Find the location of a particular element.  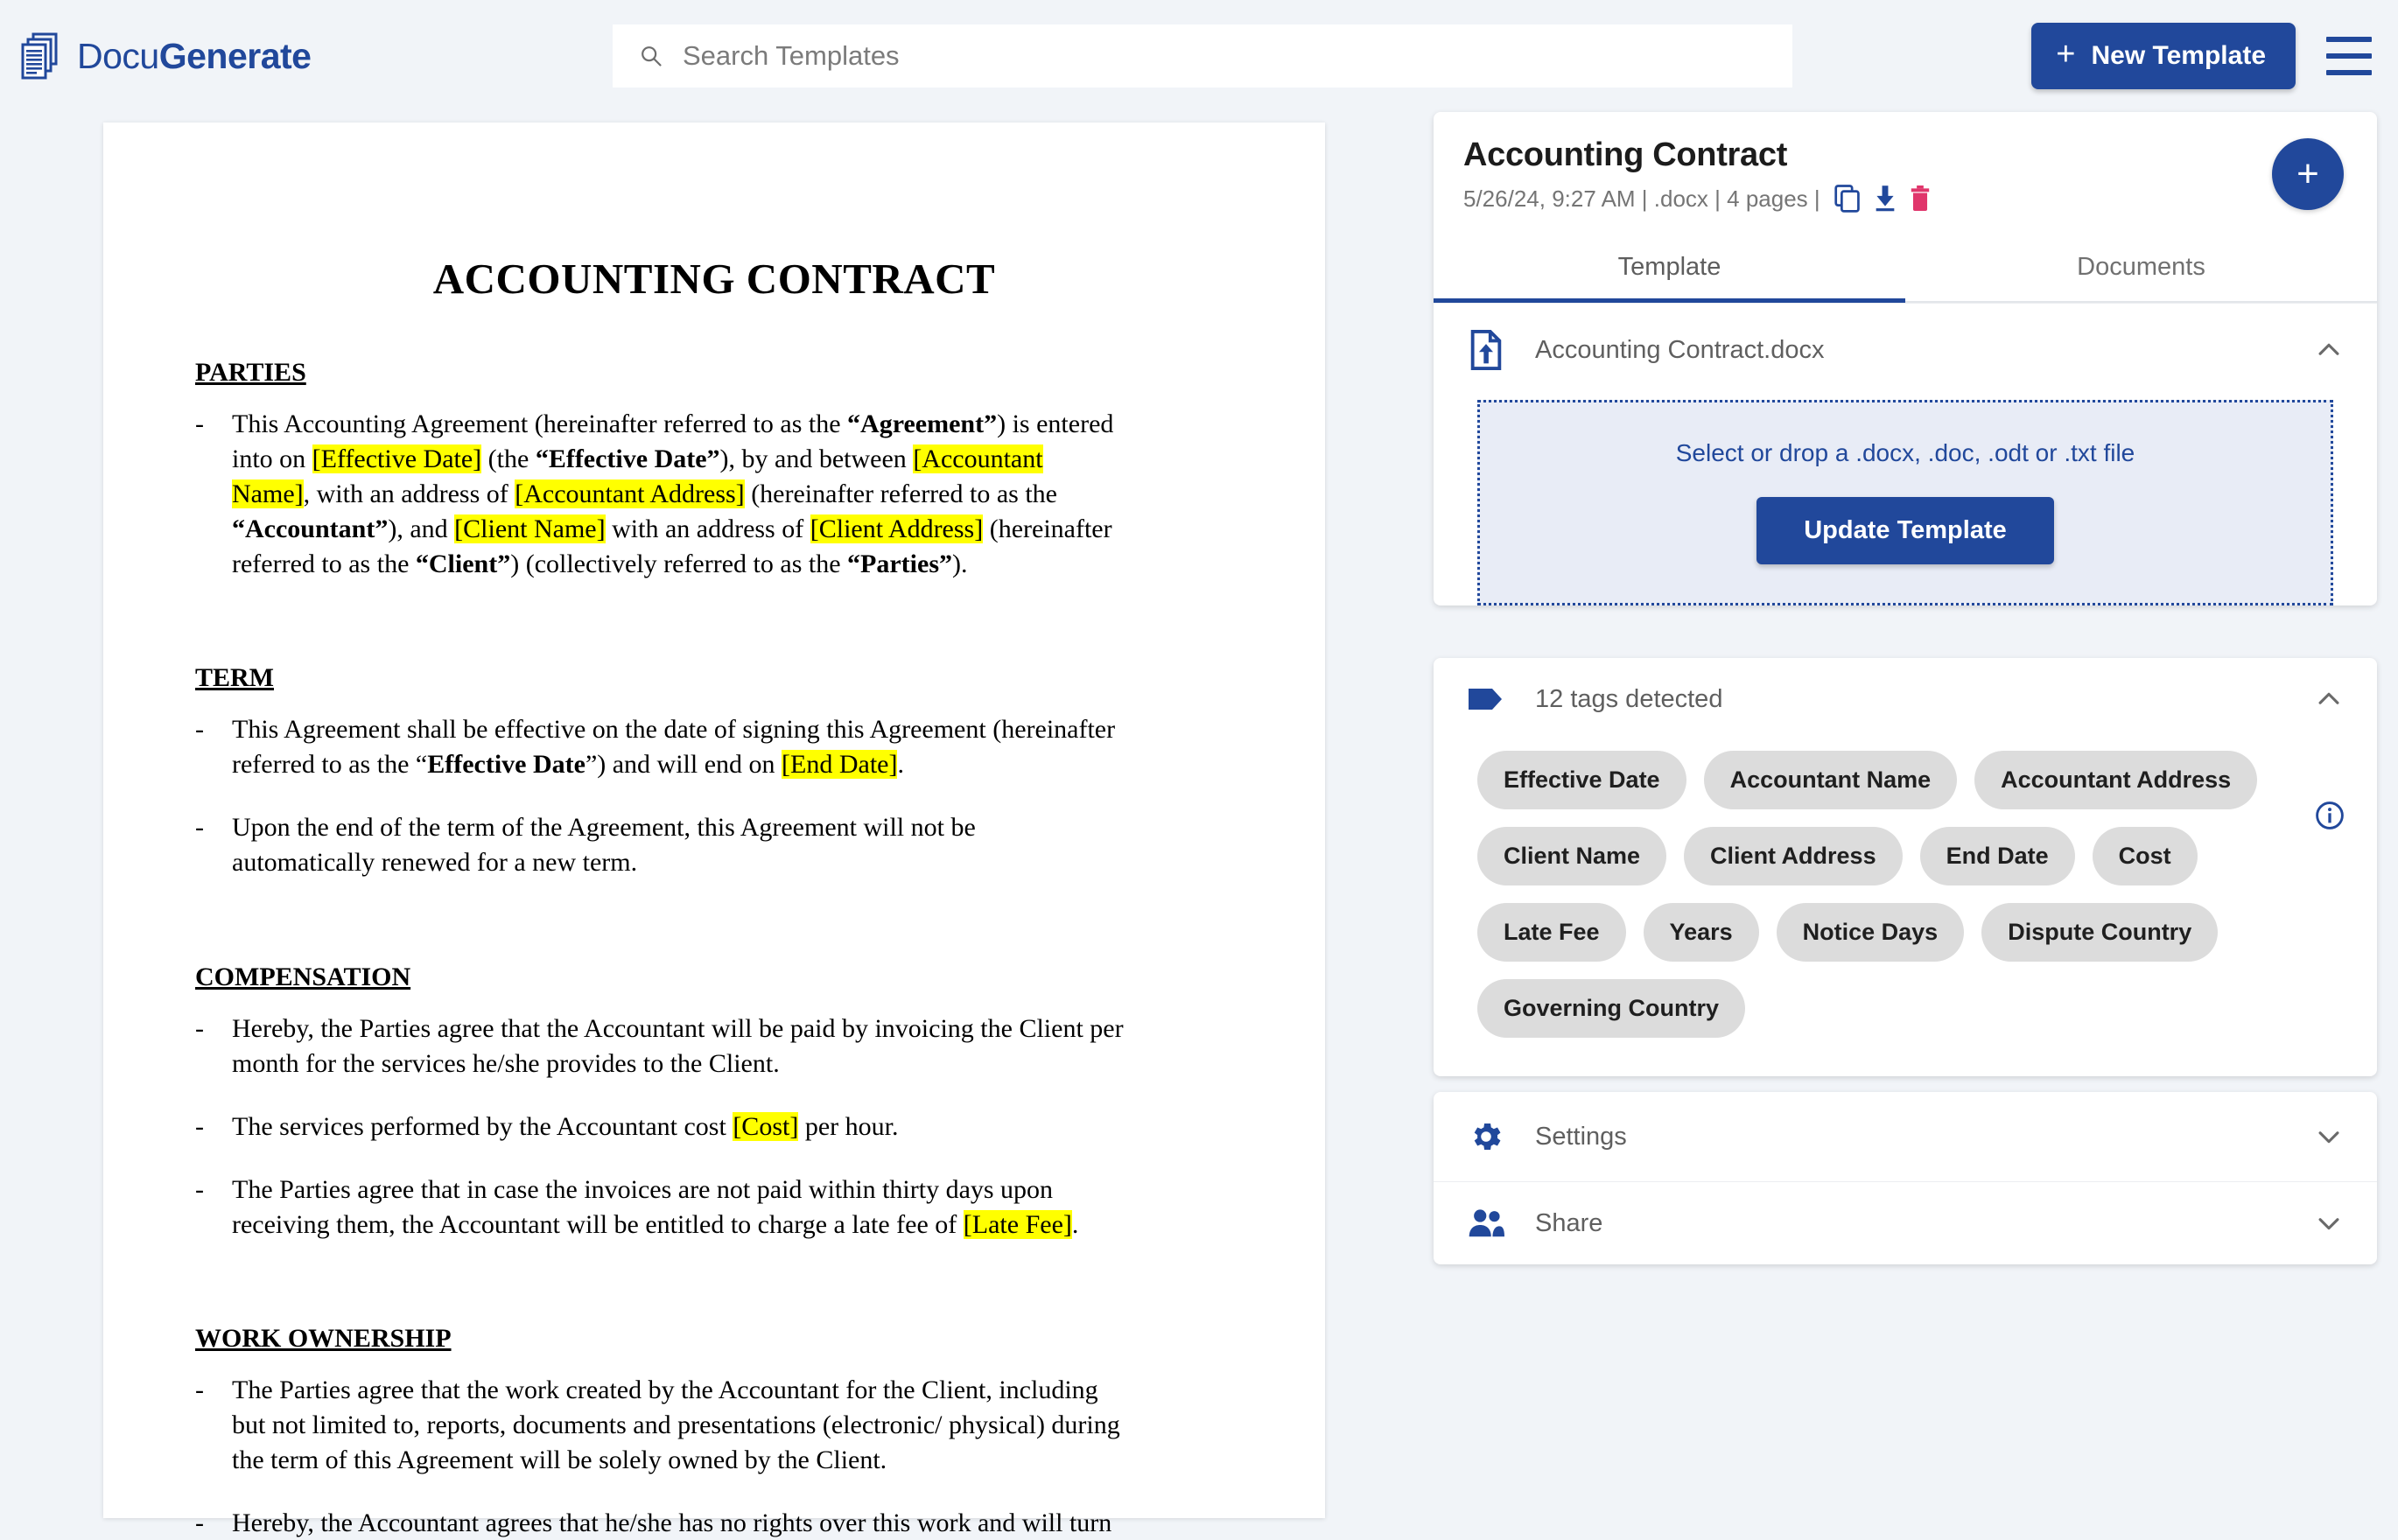

tag-chip: Cost is located at coordinates (2145, 856).